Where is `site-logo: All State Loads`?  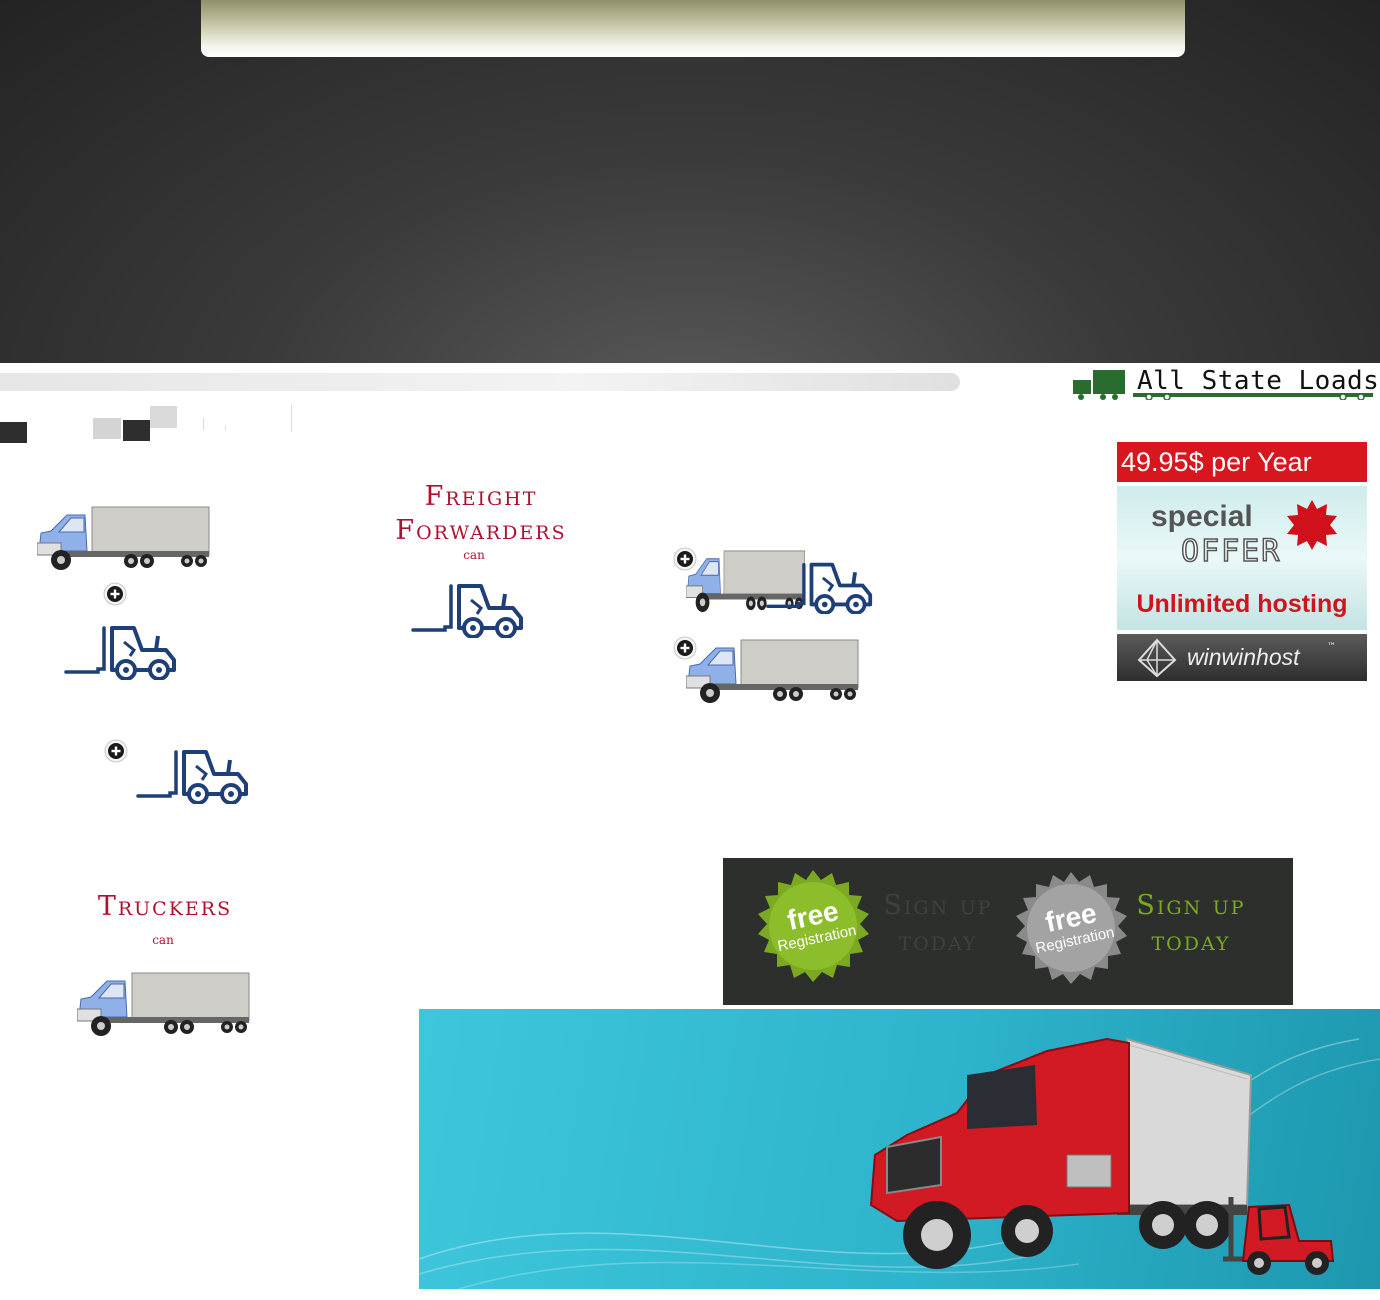 site-logo: All State Loads is located at coordinates (1226, 382).